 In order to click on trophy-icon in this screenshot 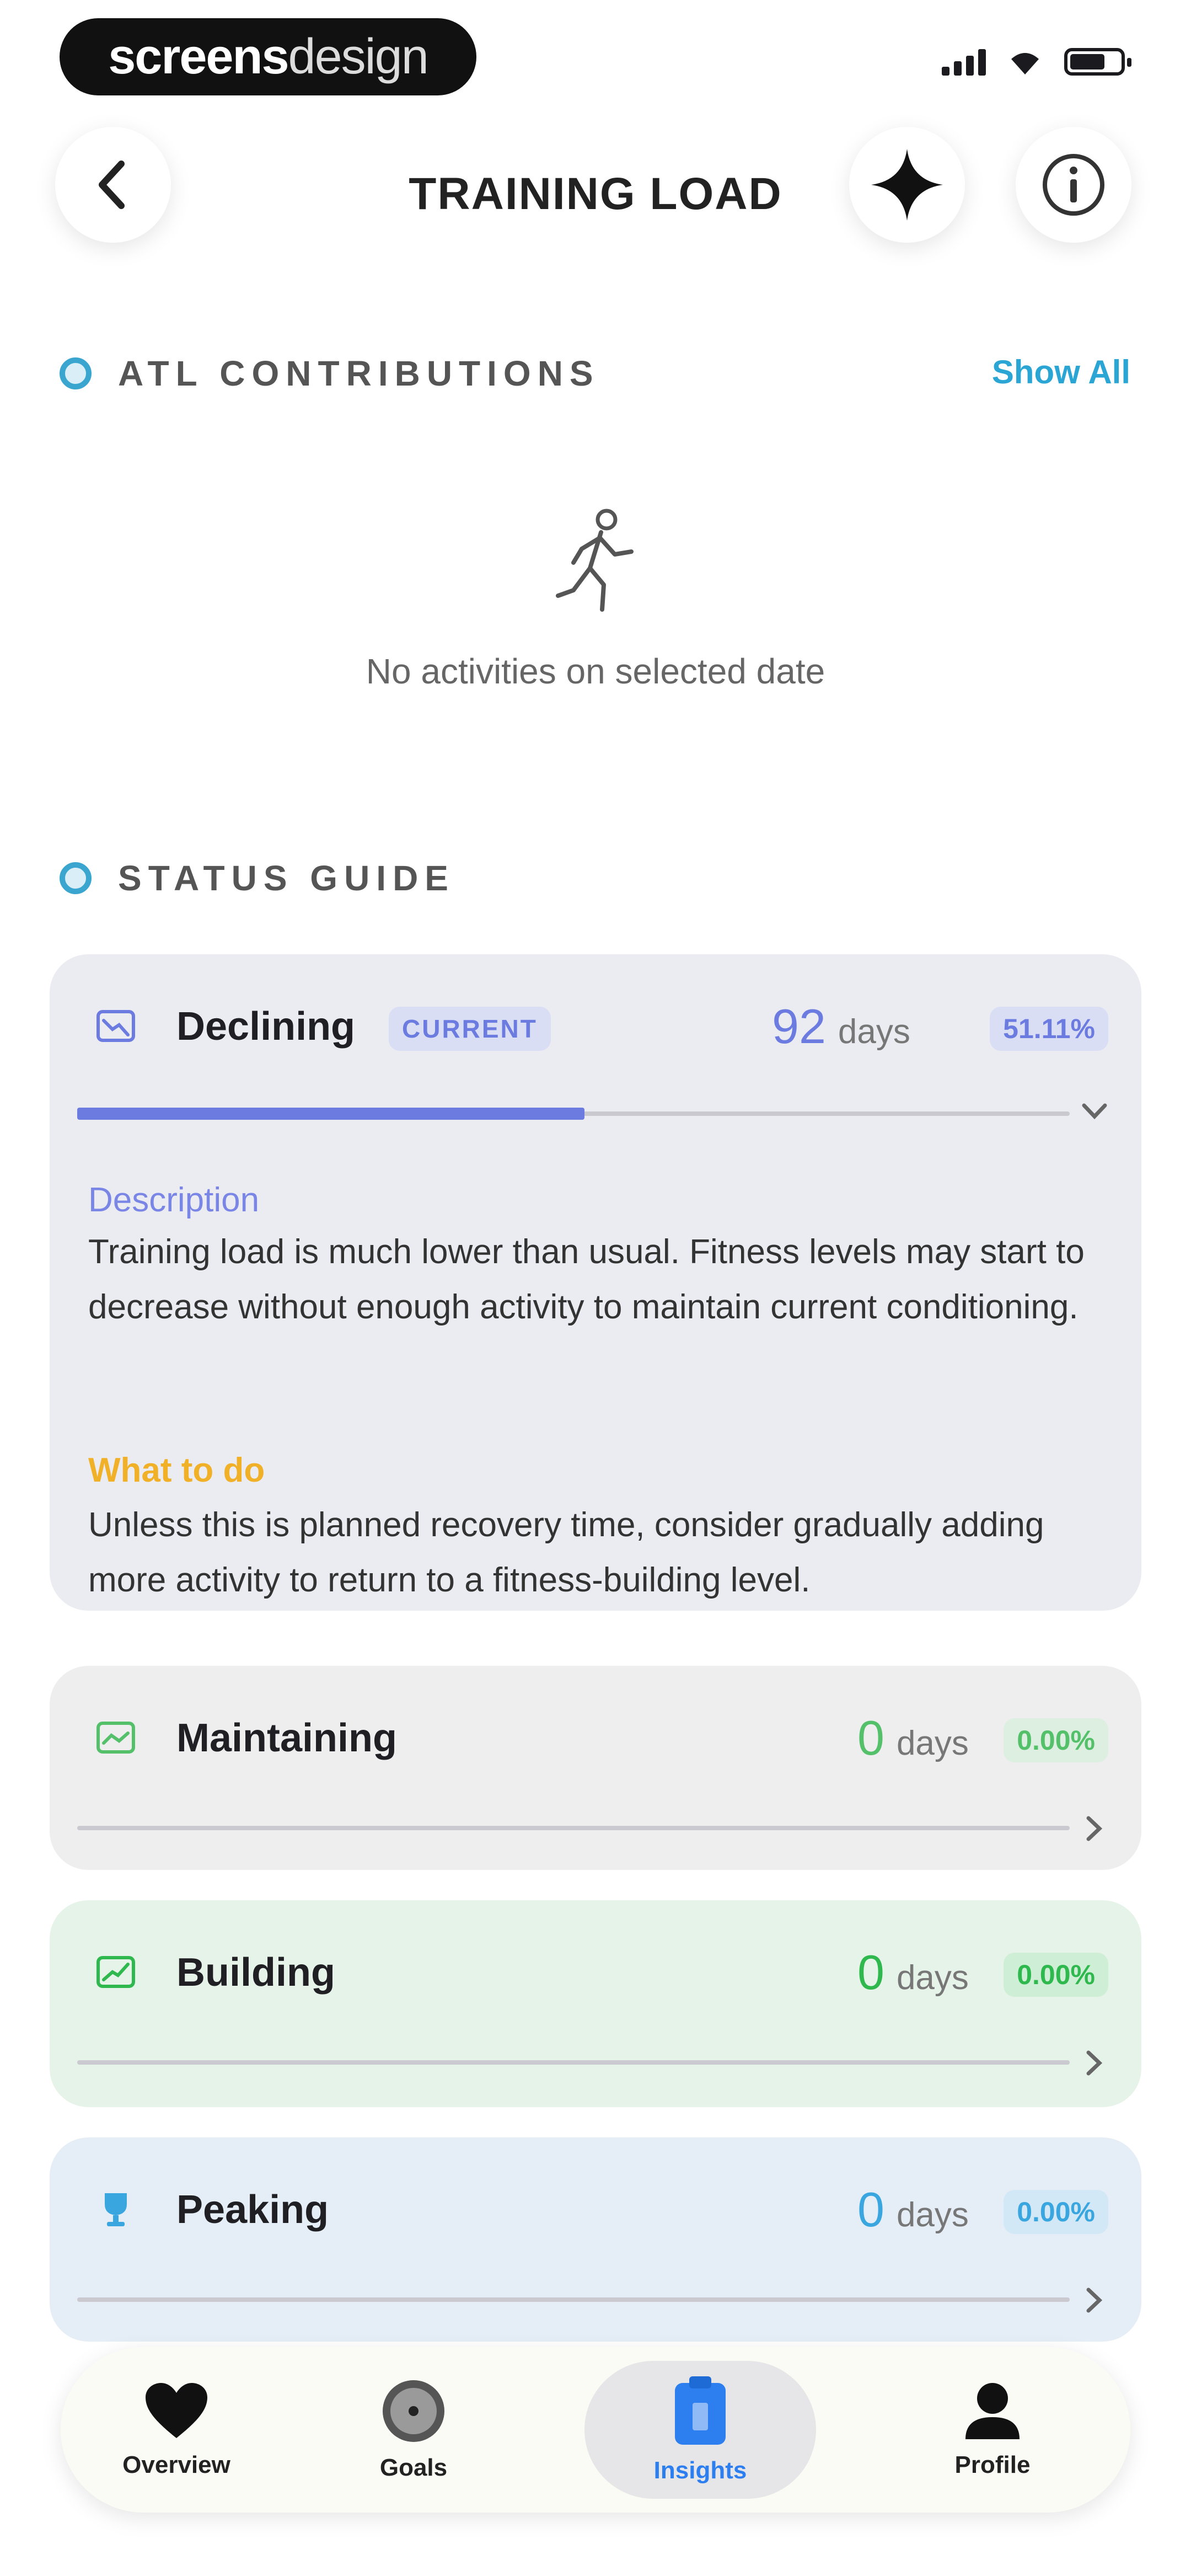, I will do `click(116, 2209)`.